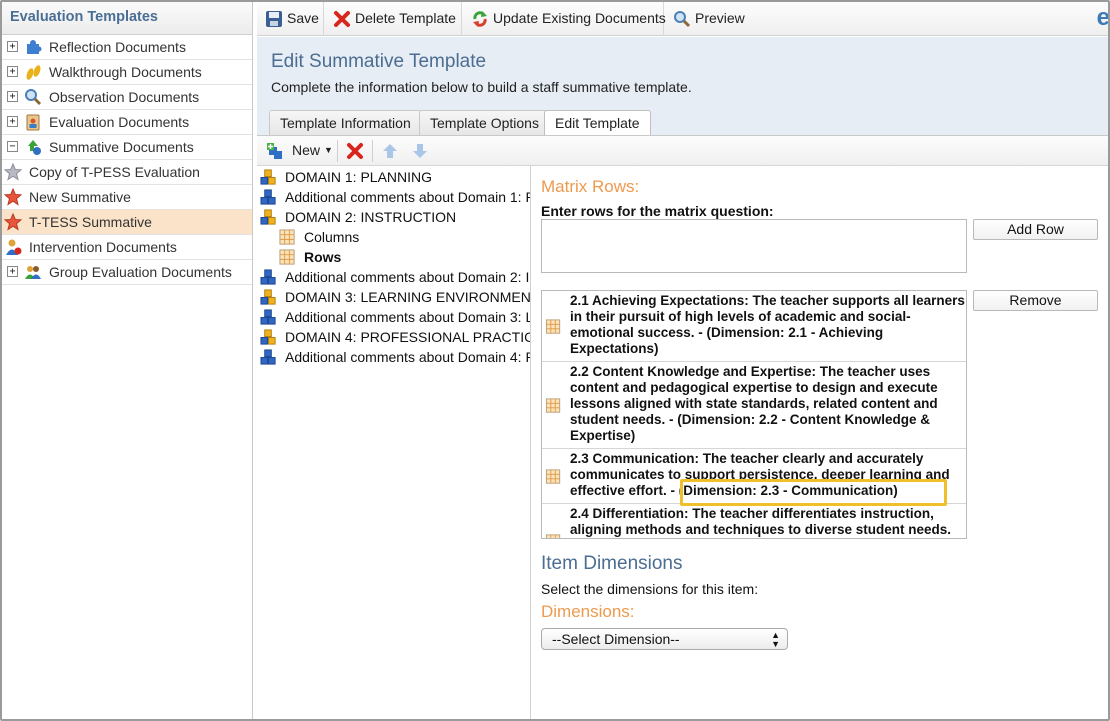 This screenshot has width=1110, height=721. What do you see at coordinates (127, 97) in the screenshot?
I see `sidebar-item: + Observation Documents` at bounding box center [127, 97].